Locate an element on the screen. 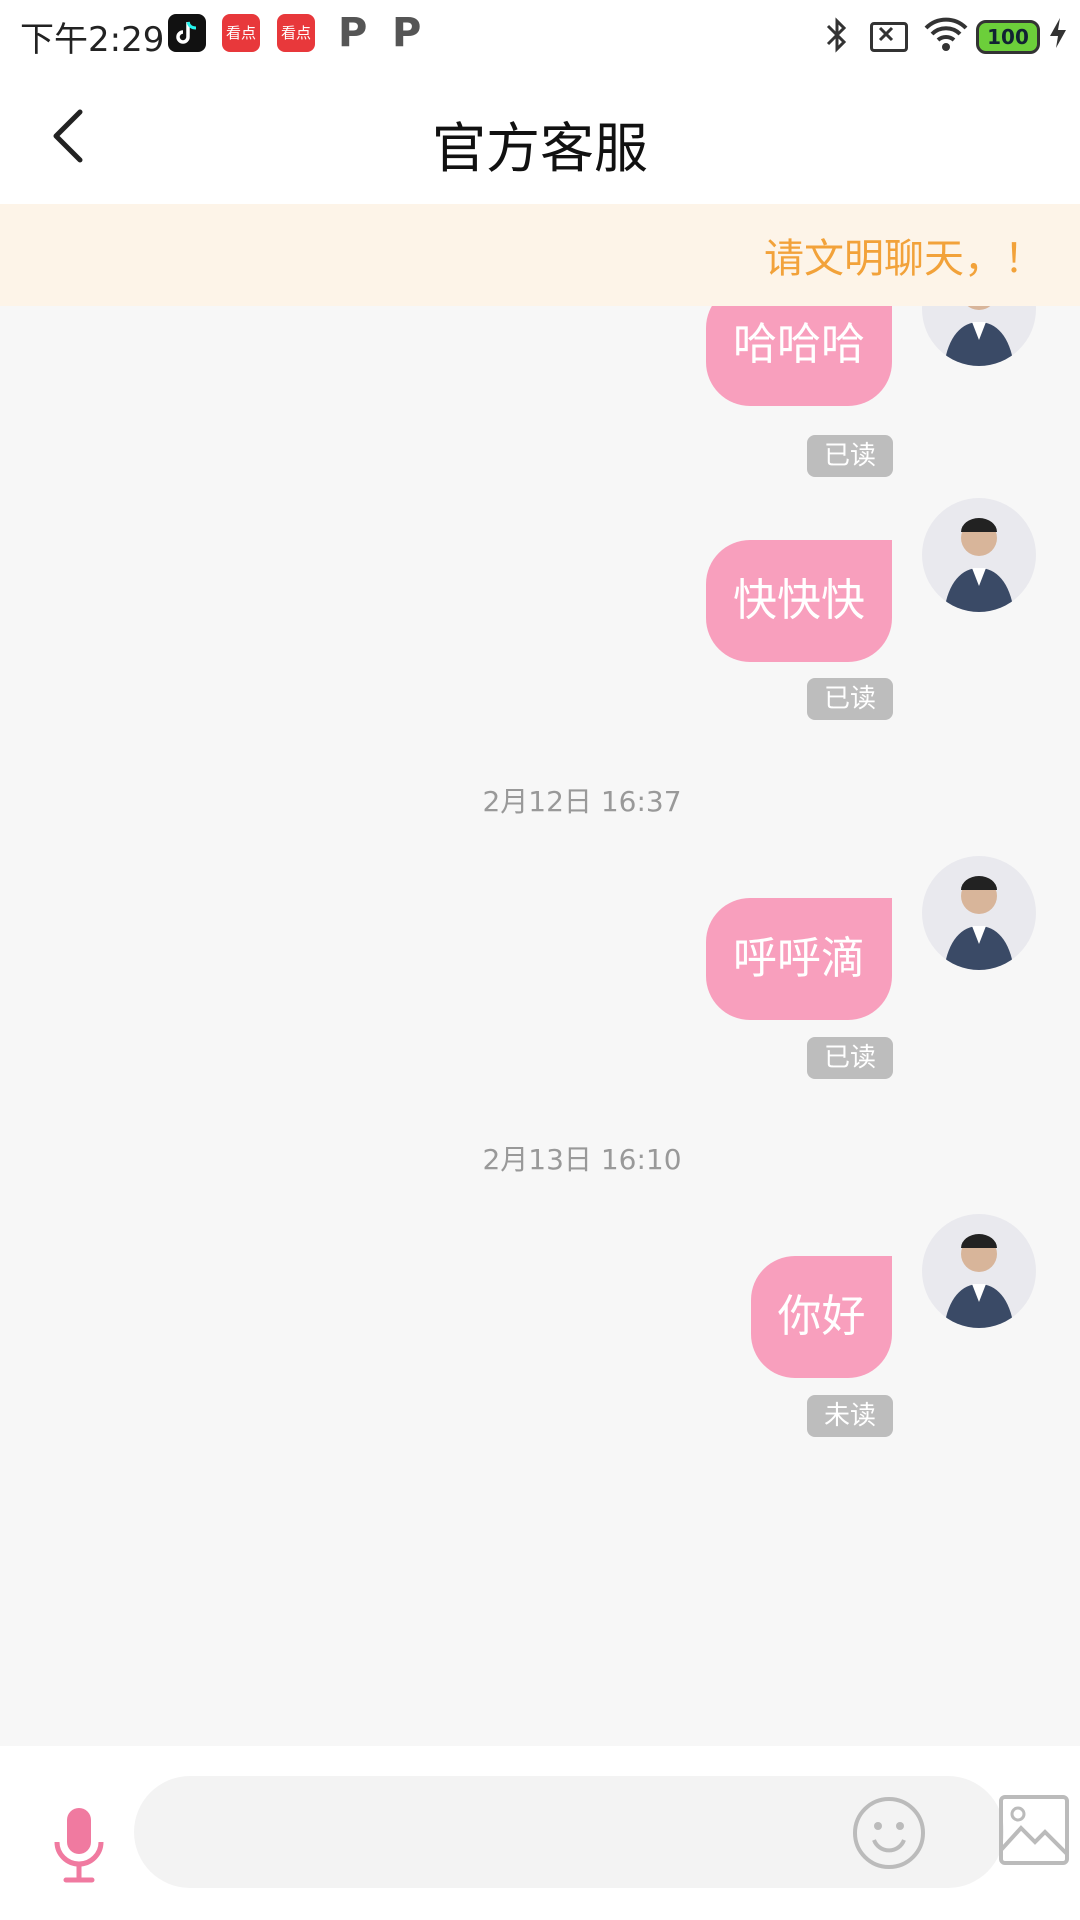  tiktok-icon is located at coordinates (187, 33).